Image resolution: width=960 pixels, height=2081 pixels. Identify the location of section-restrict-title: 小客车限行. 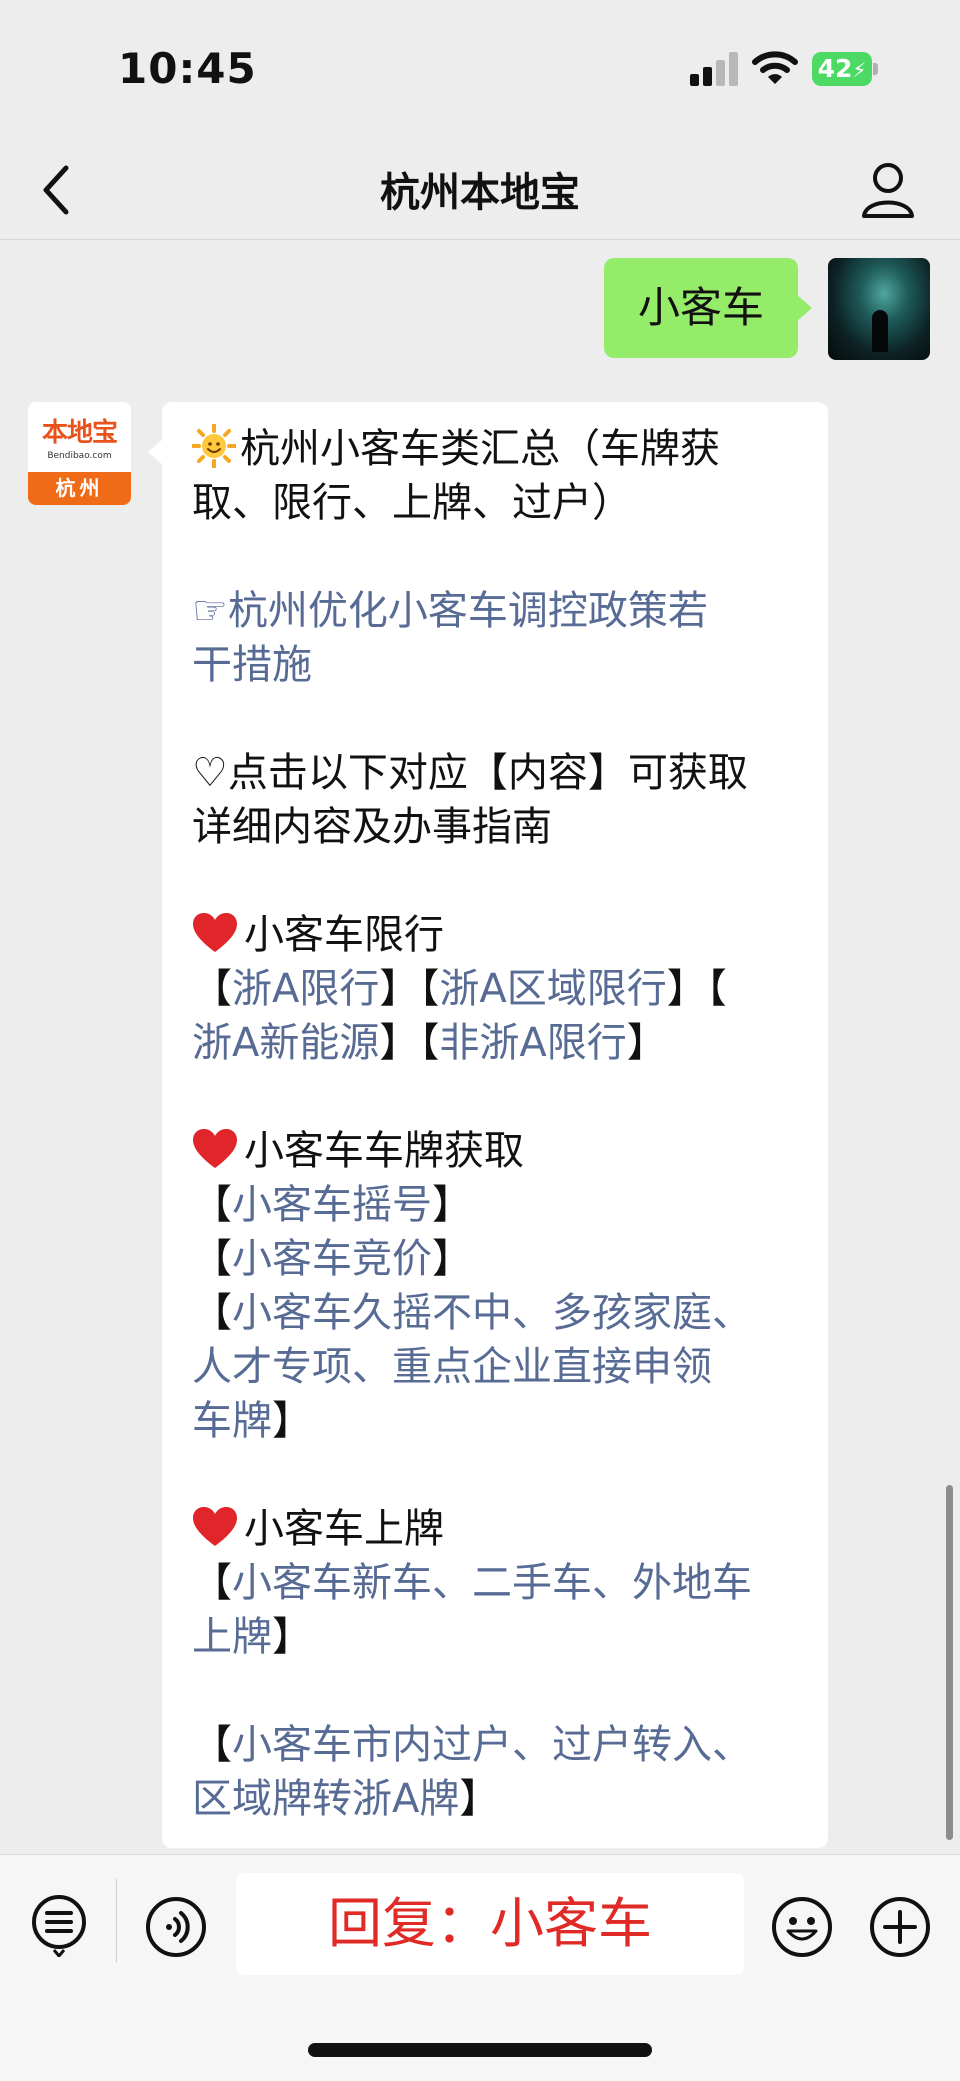
(344, 935).